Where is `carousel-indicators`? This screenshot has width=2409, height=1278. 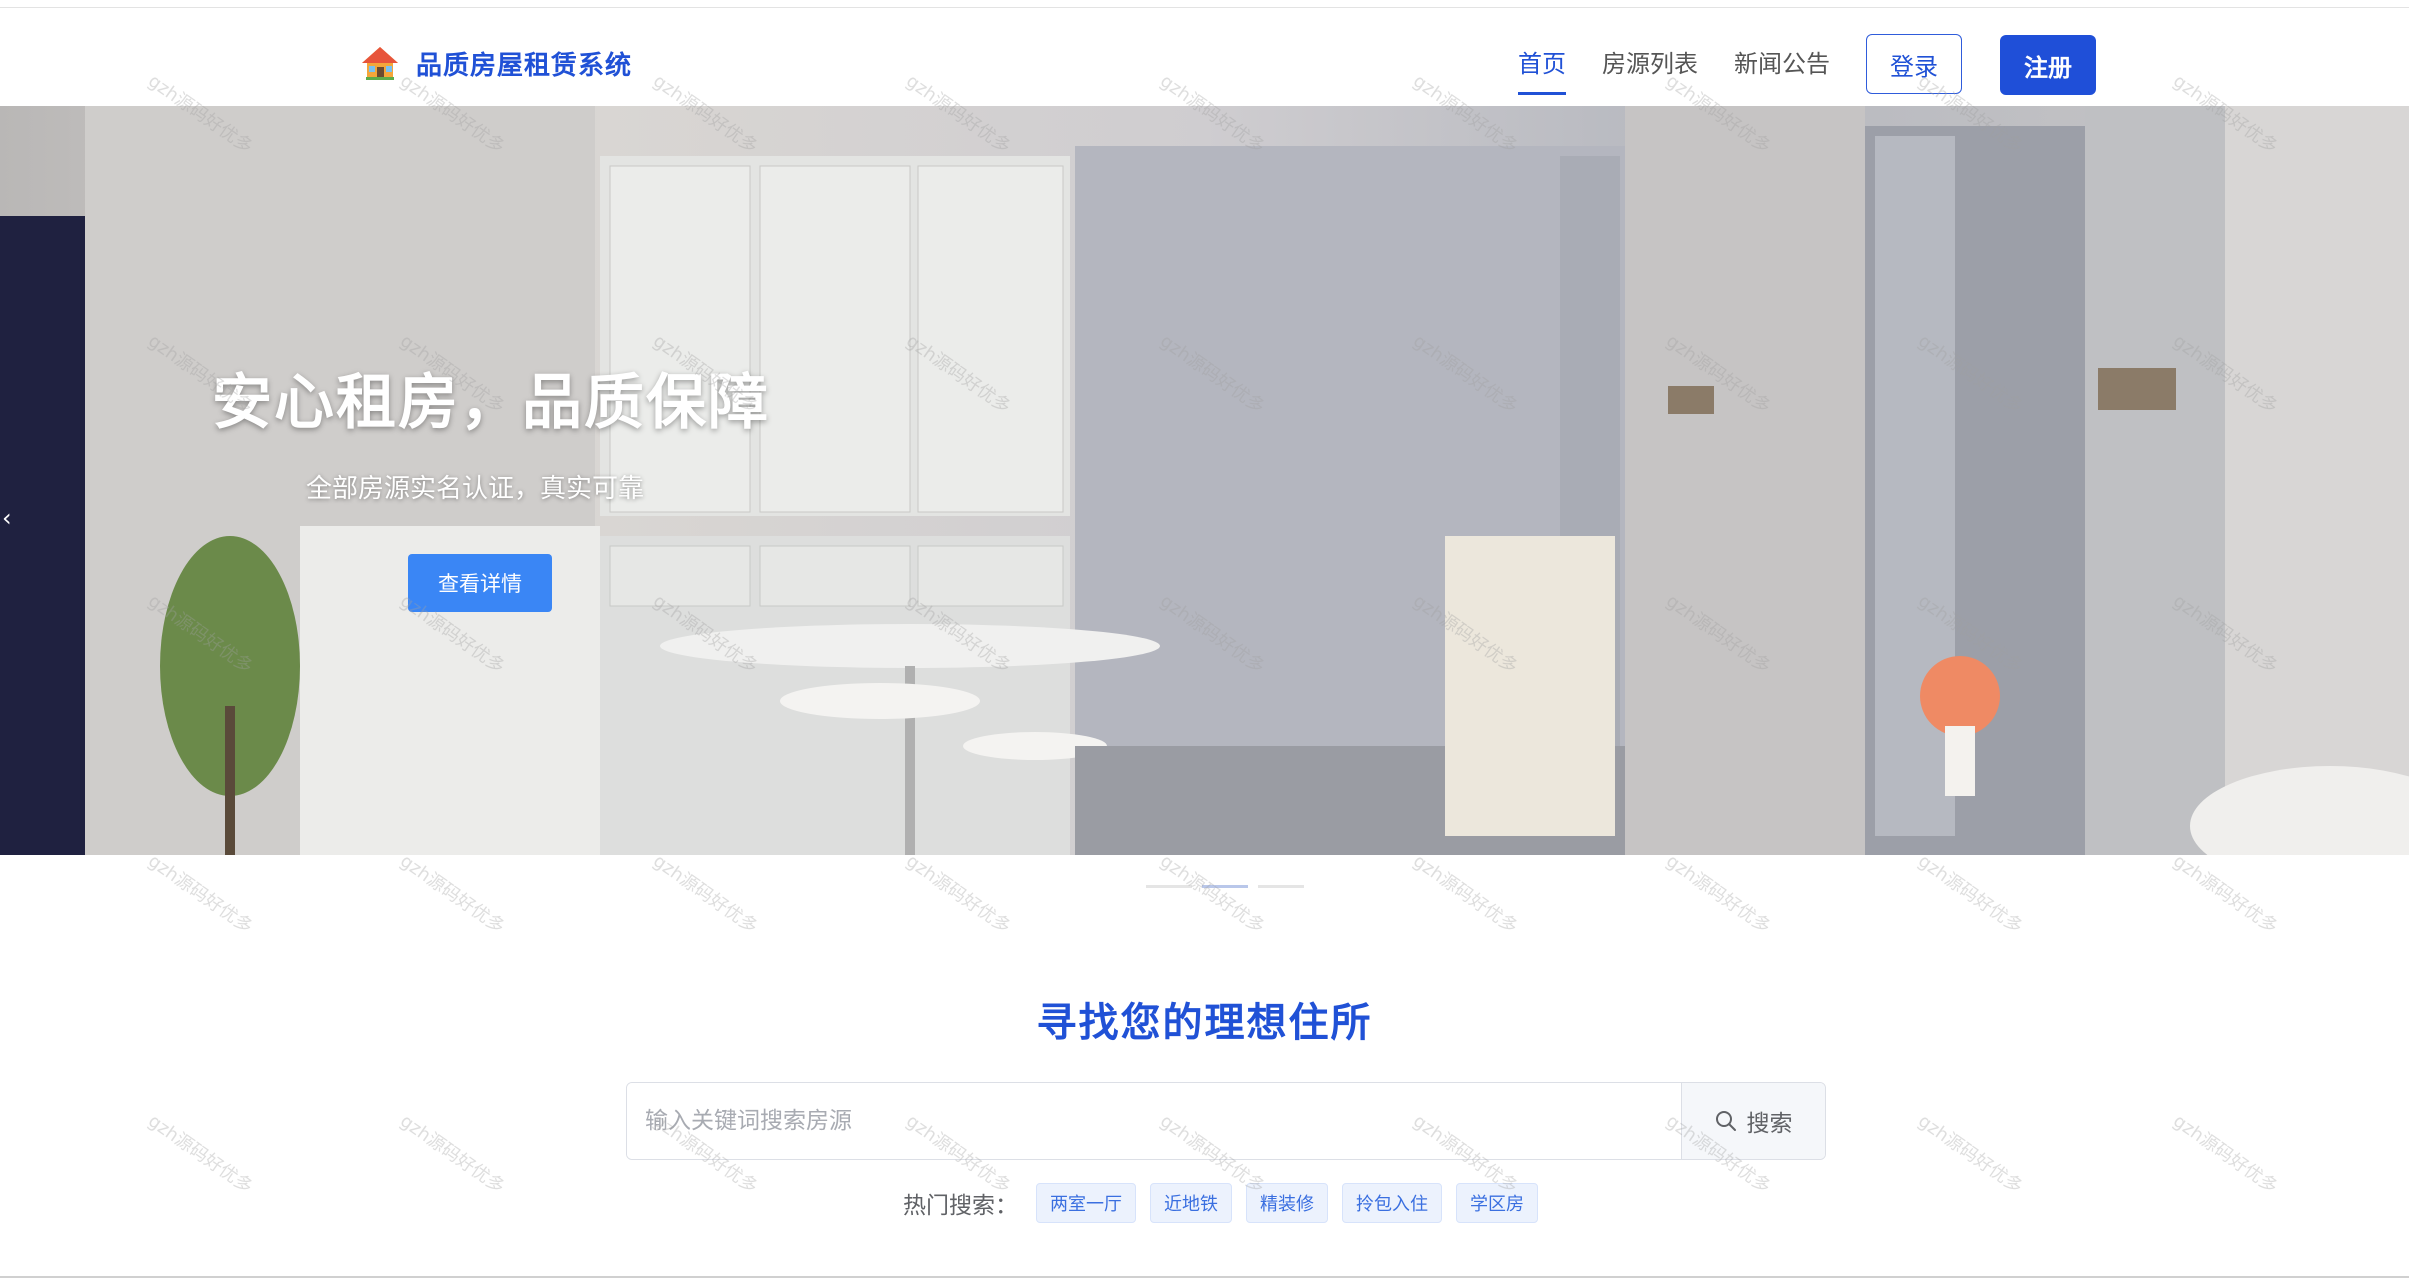
carousel-indicators is located at coordinates (1230, 886).